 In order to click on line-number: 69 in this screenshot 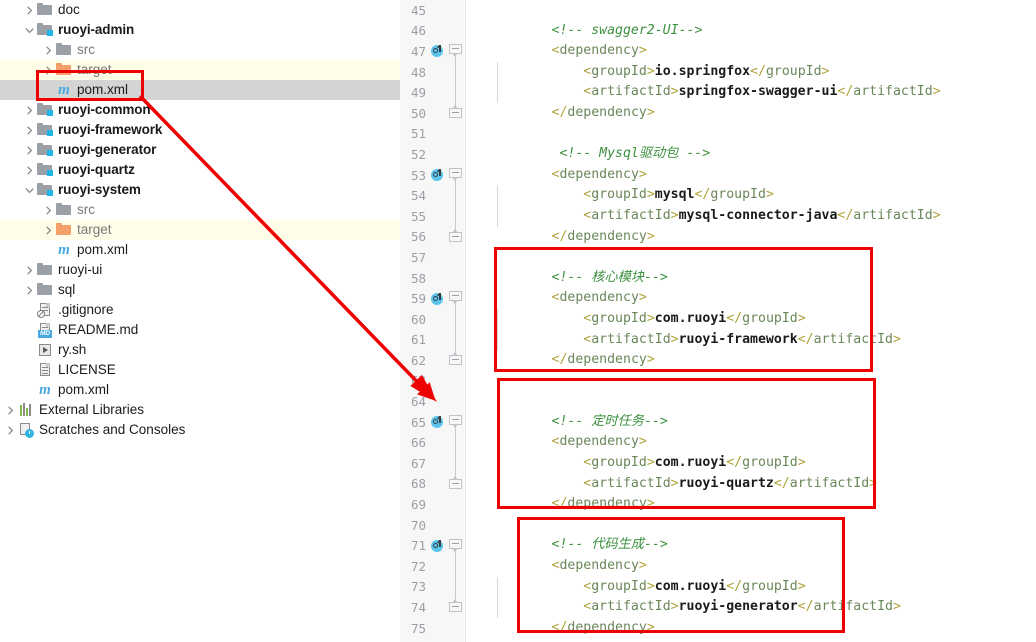, I will do `click(418, 505)`.